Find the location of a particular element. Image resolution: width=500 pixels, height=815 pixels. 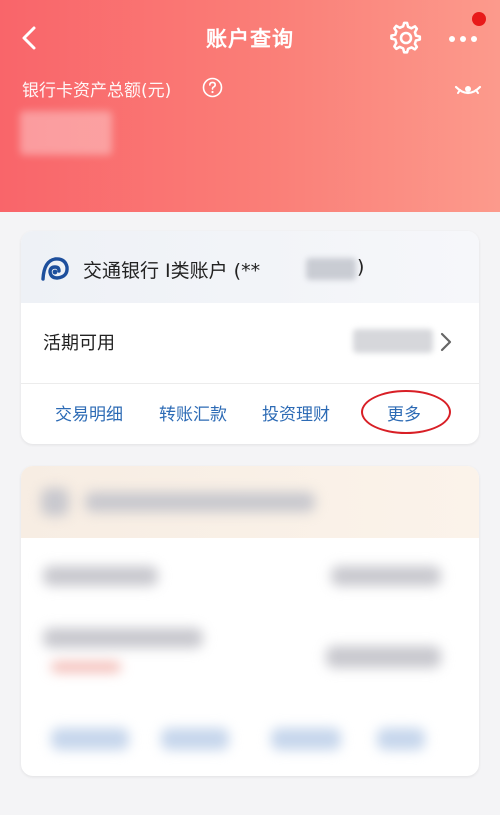

account-actions: 交易明细 转账汇款 投资理财 更多 is located at coordinates (250, 414).